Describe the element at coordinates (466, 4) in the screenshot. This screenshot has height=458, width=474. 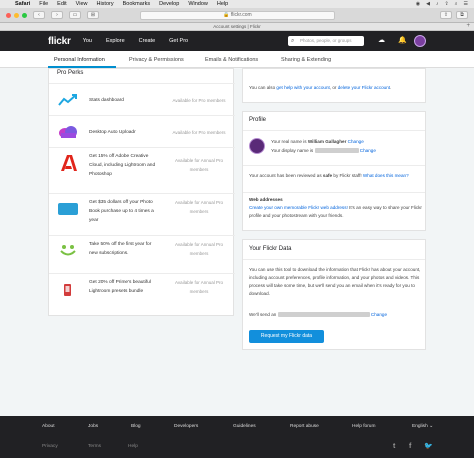
I see `notification-center-icon: ☰` at that location.